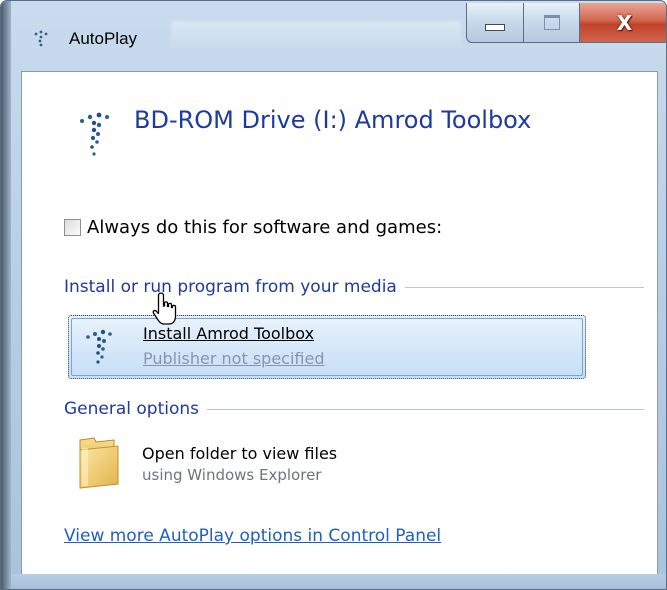  What do you see at coordinates (41, 38) in the screenshot?
I see `autoplay-icon` at bounding box center [41, 38].